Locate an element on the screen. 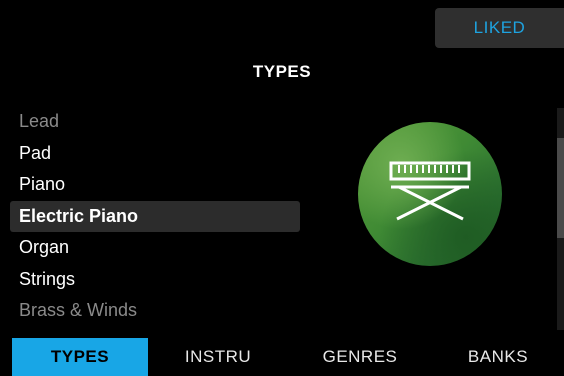  type-item-organ: Organ is located at coordinates (155, 248).